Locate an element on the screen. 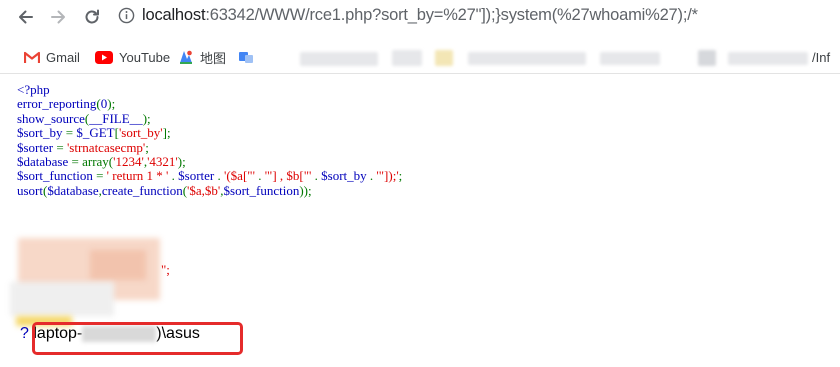 The image size is (840, 367). bookmark-blurred is located at coordinates (249, 57).